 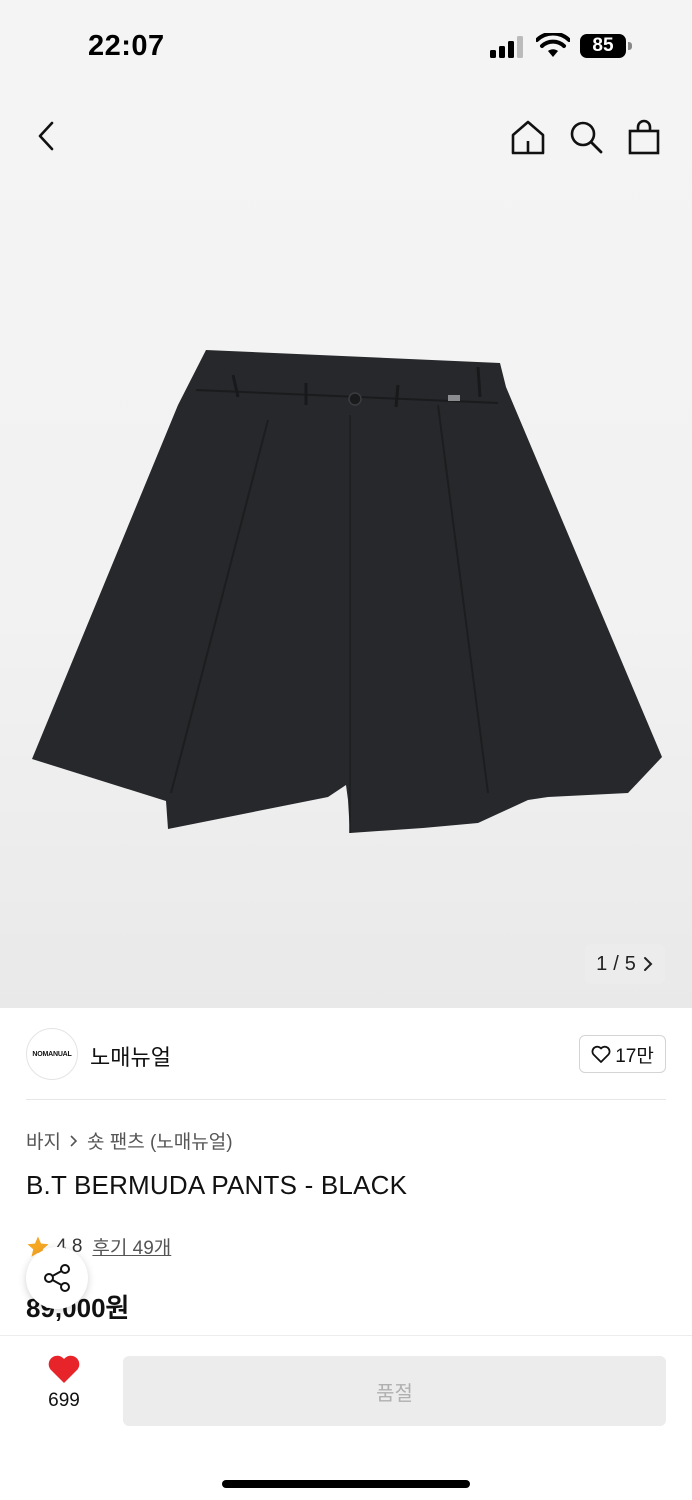 What do you see at coordinates (346, 1054) in the screenshot?
I see `brand-row: NOMANUAL 노매뉴얼 17만` at bounding box center [346, 1054].